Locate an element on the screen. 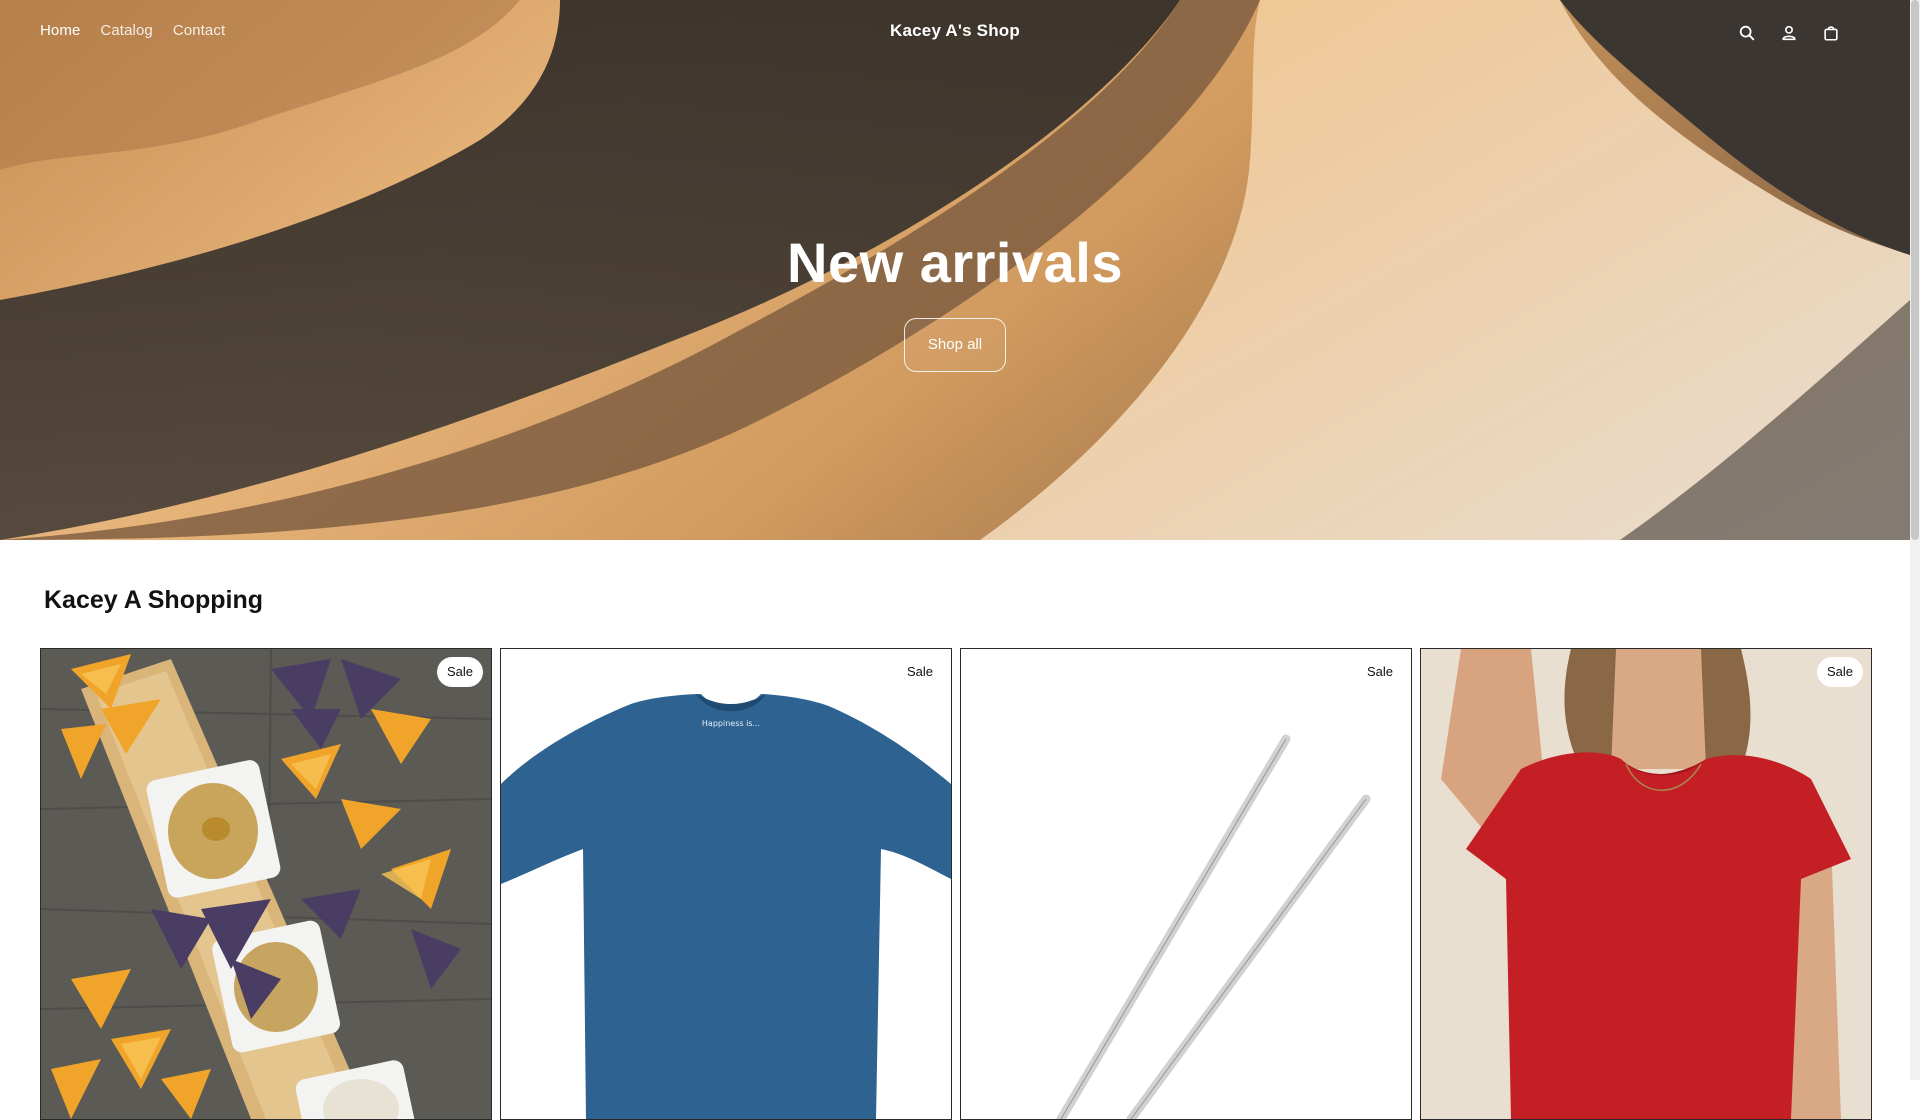 This screenshot has width=1920, height=1120. search-icon is located at coordinates (1747, 33).